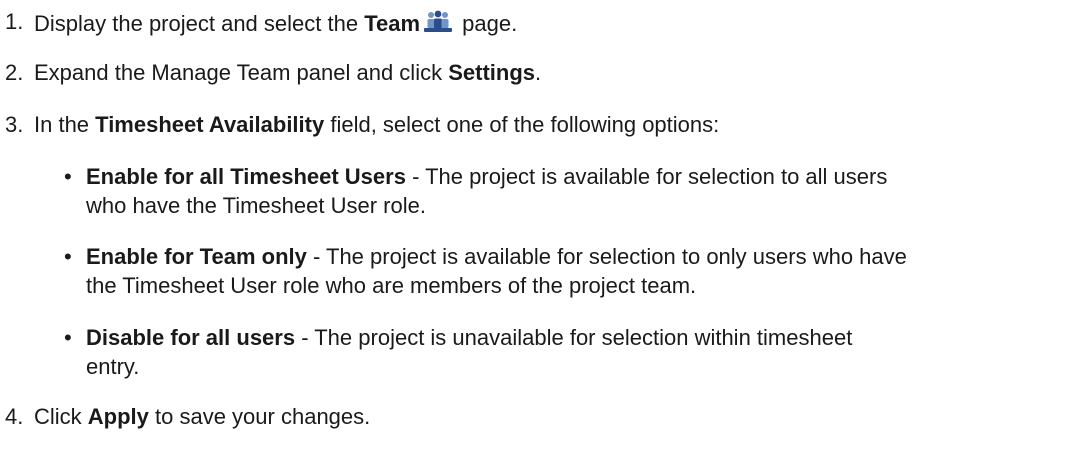 The width and height of the screenshot is (1067, 457). I want to click on step-text-pre: In the, so click(65, 124).